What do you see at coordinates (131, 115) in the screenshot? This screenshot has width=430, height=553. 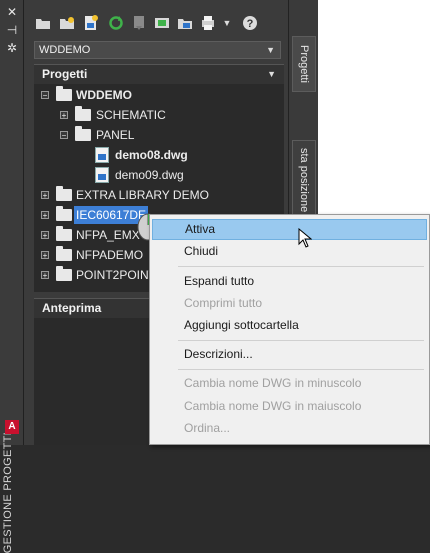 I see `tree-node-label: SCHEMATIC` at bounding box center [131, 115].